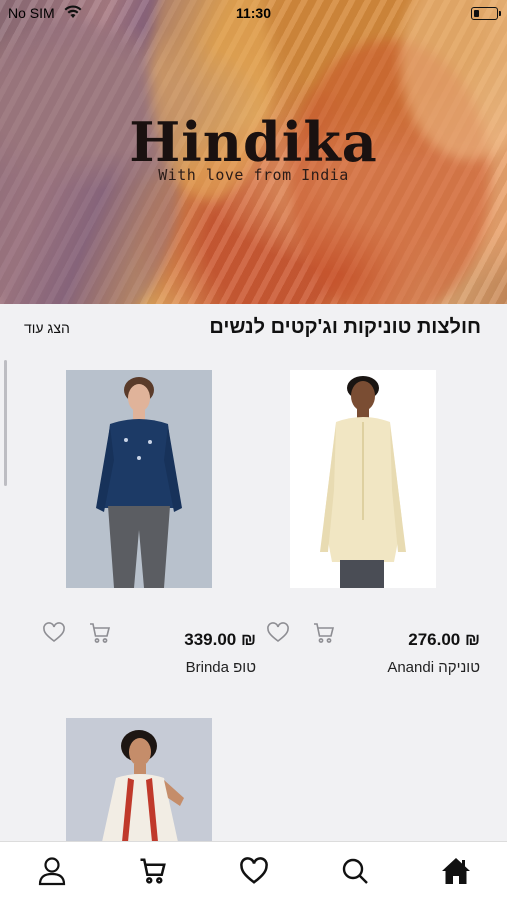  Describe the element at coordinates (444, 639) in the screenshot. I see `product-price: ₪ 276.00` at that location.